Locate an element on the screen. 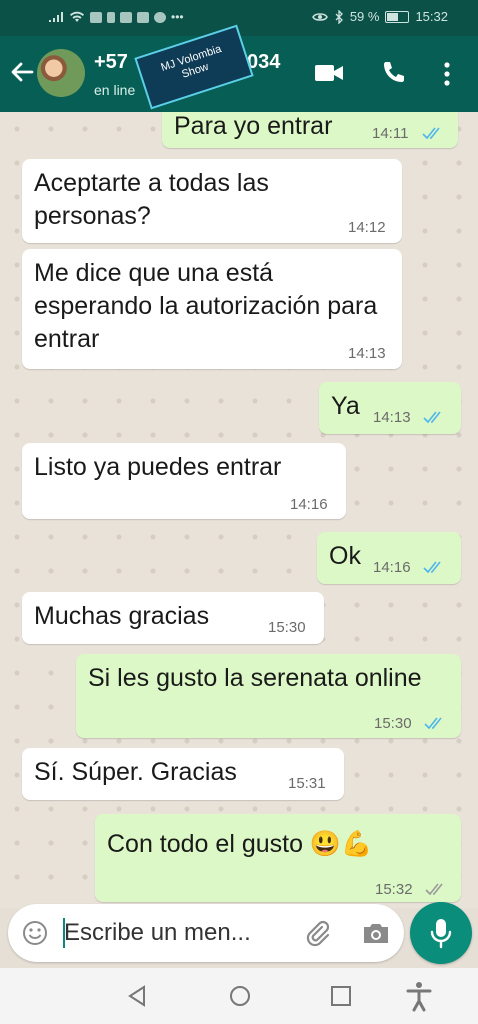 The image size is (478, 1024). attach-icon is located at coordinates (317, 933).